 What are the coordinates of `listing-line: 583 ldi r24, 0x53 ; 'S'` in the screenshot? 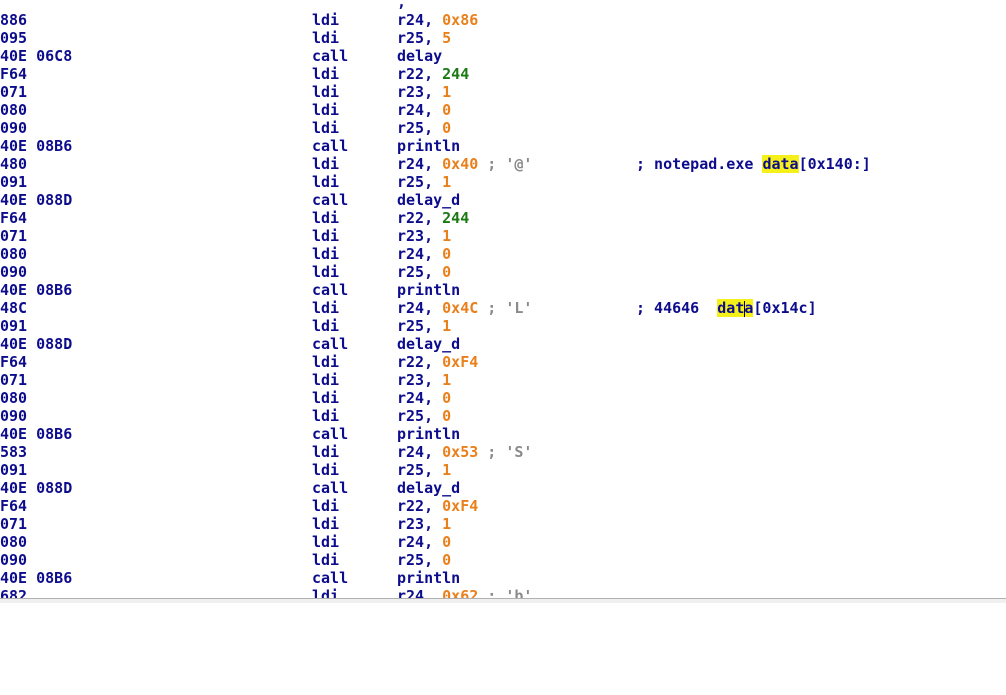 It's located at (503, 452).